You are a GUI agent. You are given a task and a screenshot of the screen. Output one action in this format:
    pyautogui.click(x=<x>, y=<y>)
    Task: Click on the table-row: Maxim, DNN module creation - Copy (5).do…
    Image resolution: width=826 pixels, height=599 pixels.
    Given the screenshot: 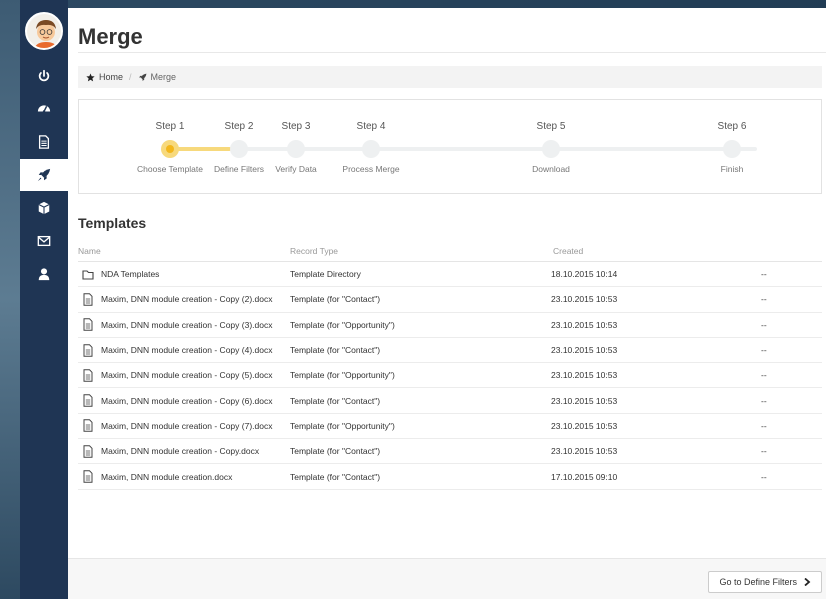 What is the action you would take?
    pyautogui.click(x=450, y=376)
    